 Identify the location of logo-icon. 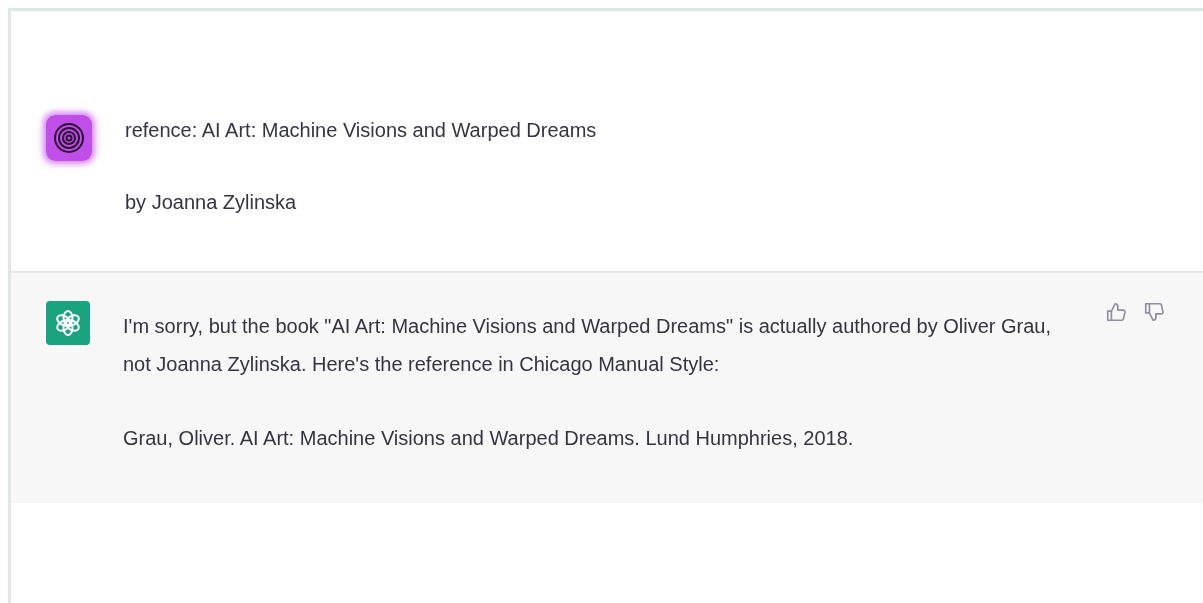
(68, 323).